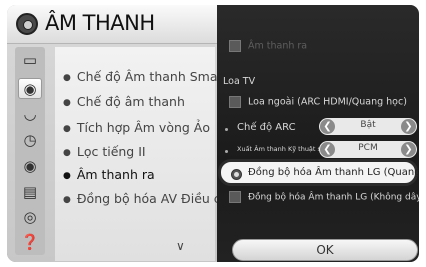  I want to click on speaker-icon, so click(27, 24).